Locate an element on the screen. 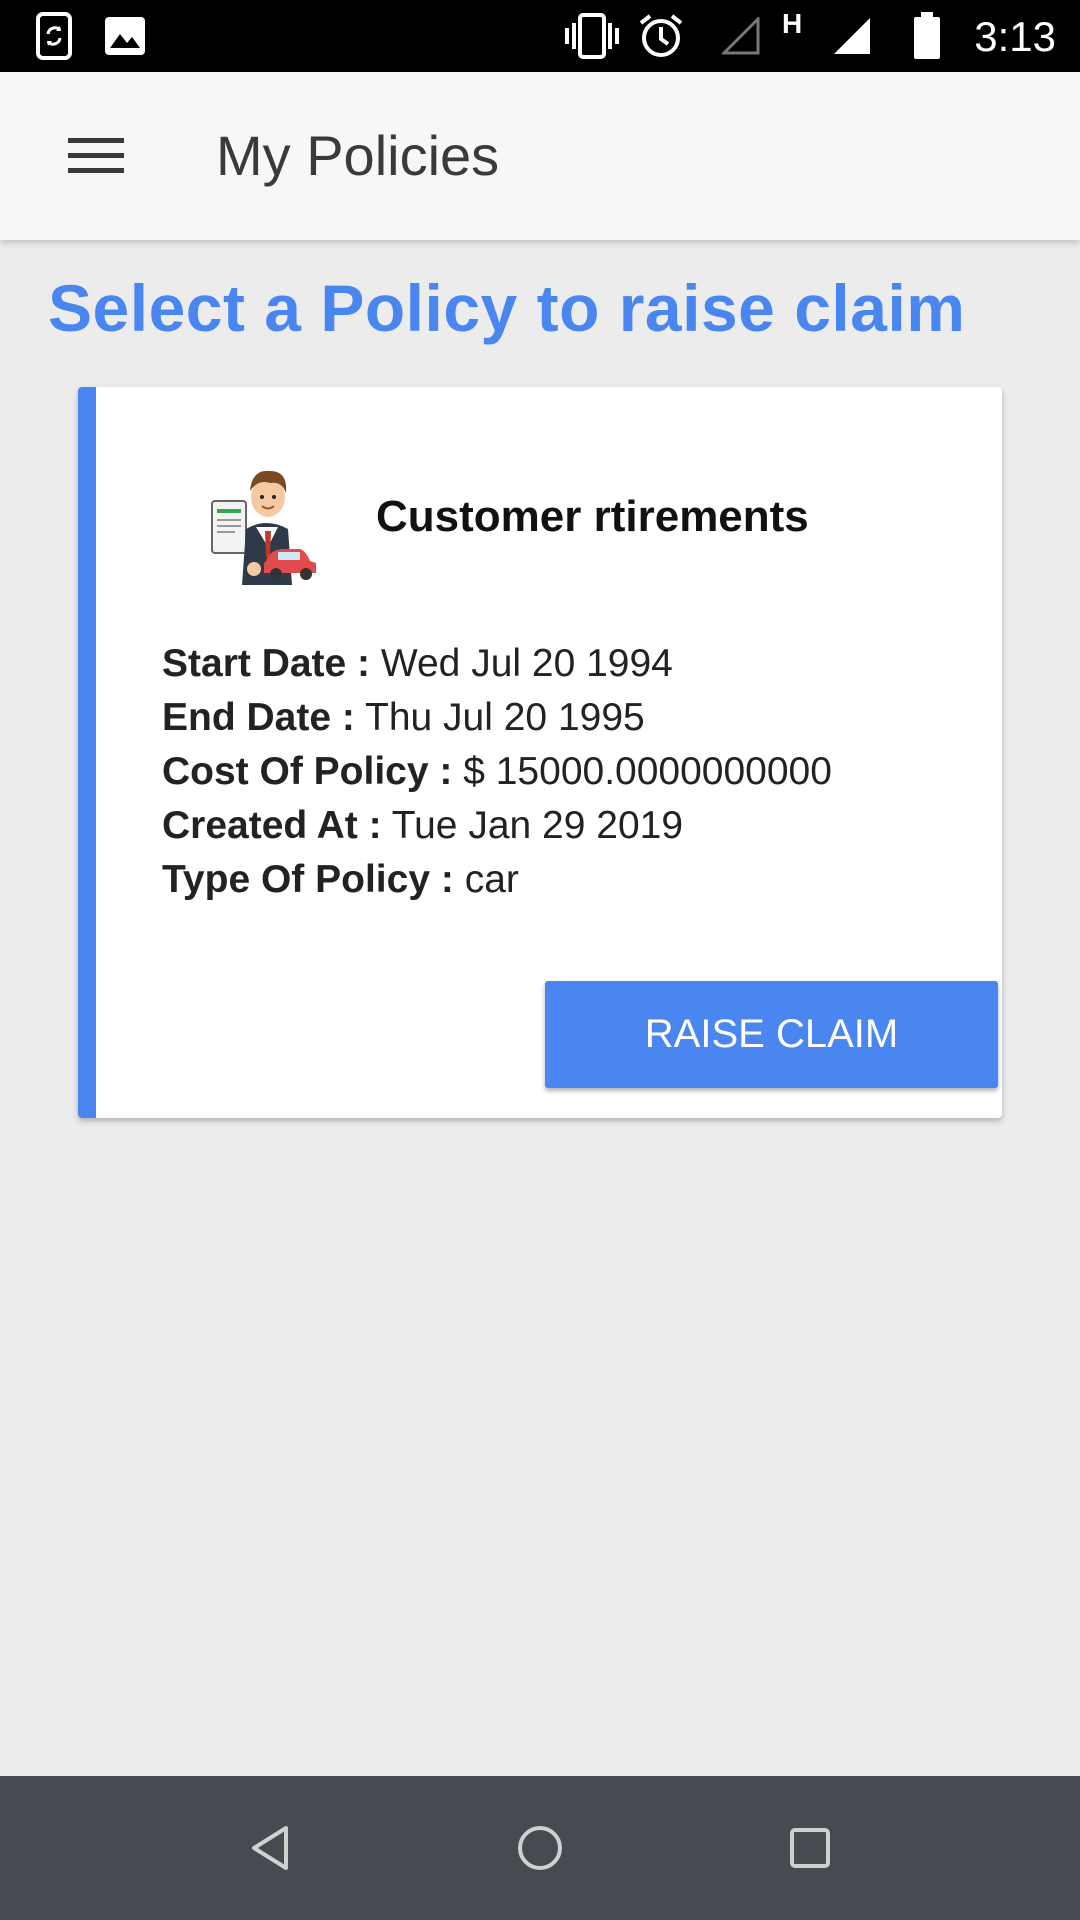 This screenshot has width=1080, height=1920. recents-icon is located at coordinates (810, 1848).